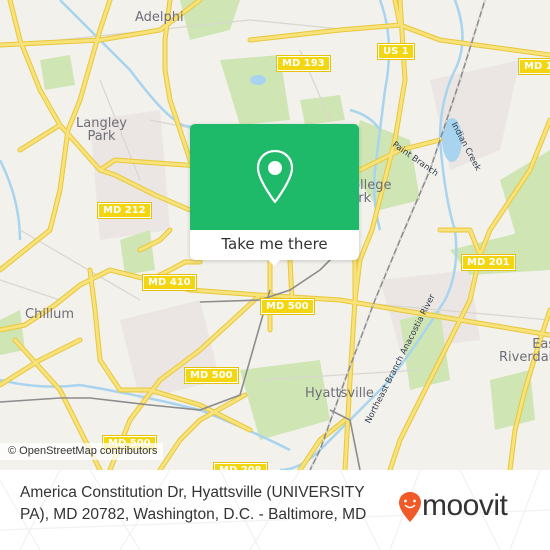 This screenshot has height=550, width=550. What do you see at coordinates (211, 375) in the screenshot?
I see `route-shield-md500-b: MD 500` at bounding box center [211, 375].